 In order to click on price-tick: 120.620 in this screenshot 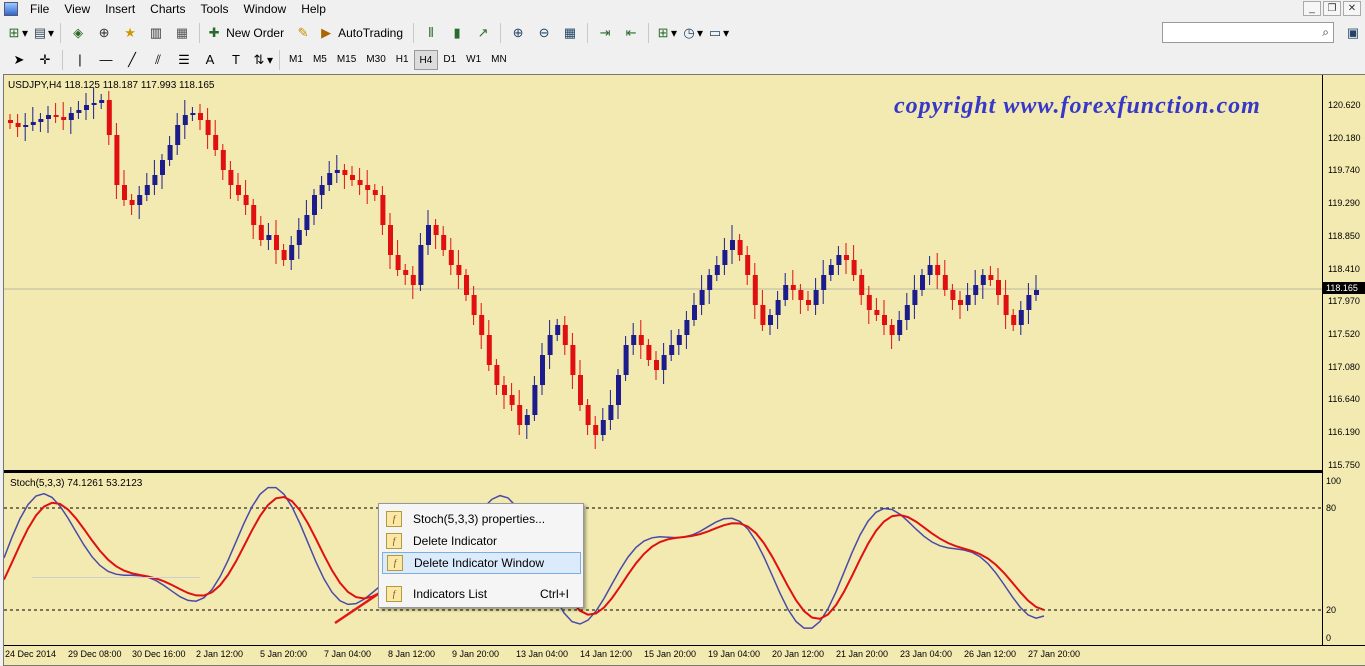, I will do `click(1344, 105)`.